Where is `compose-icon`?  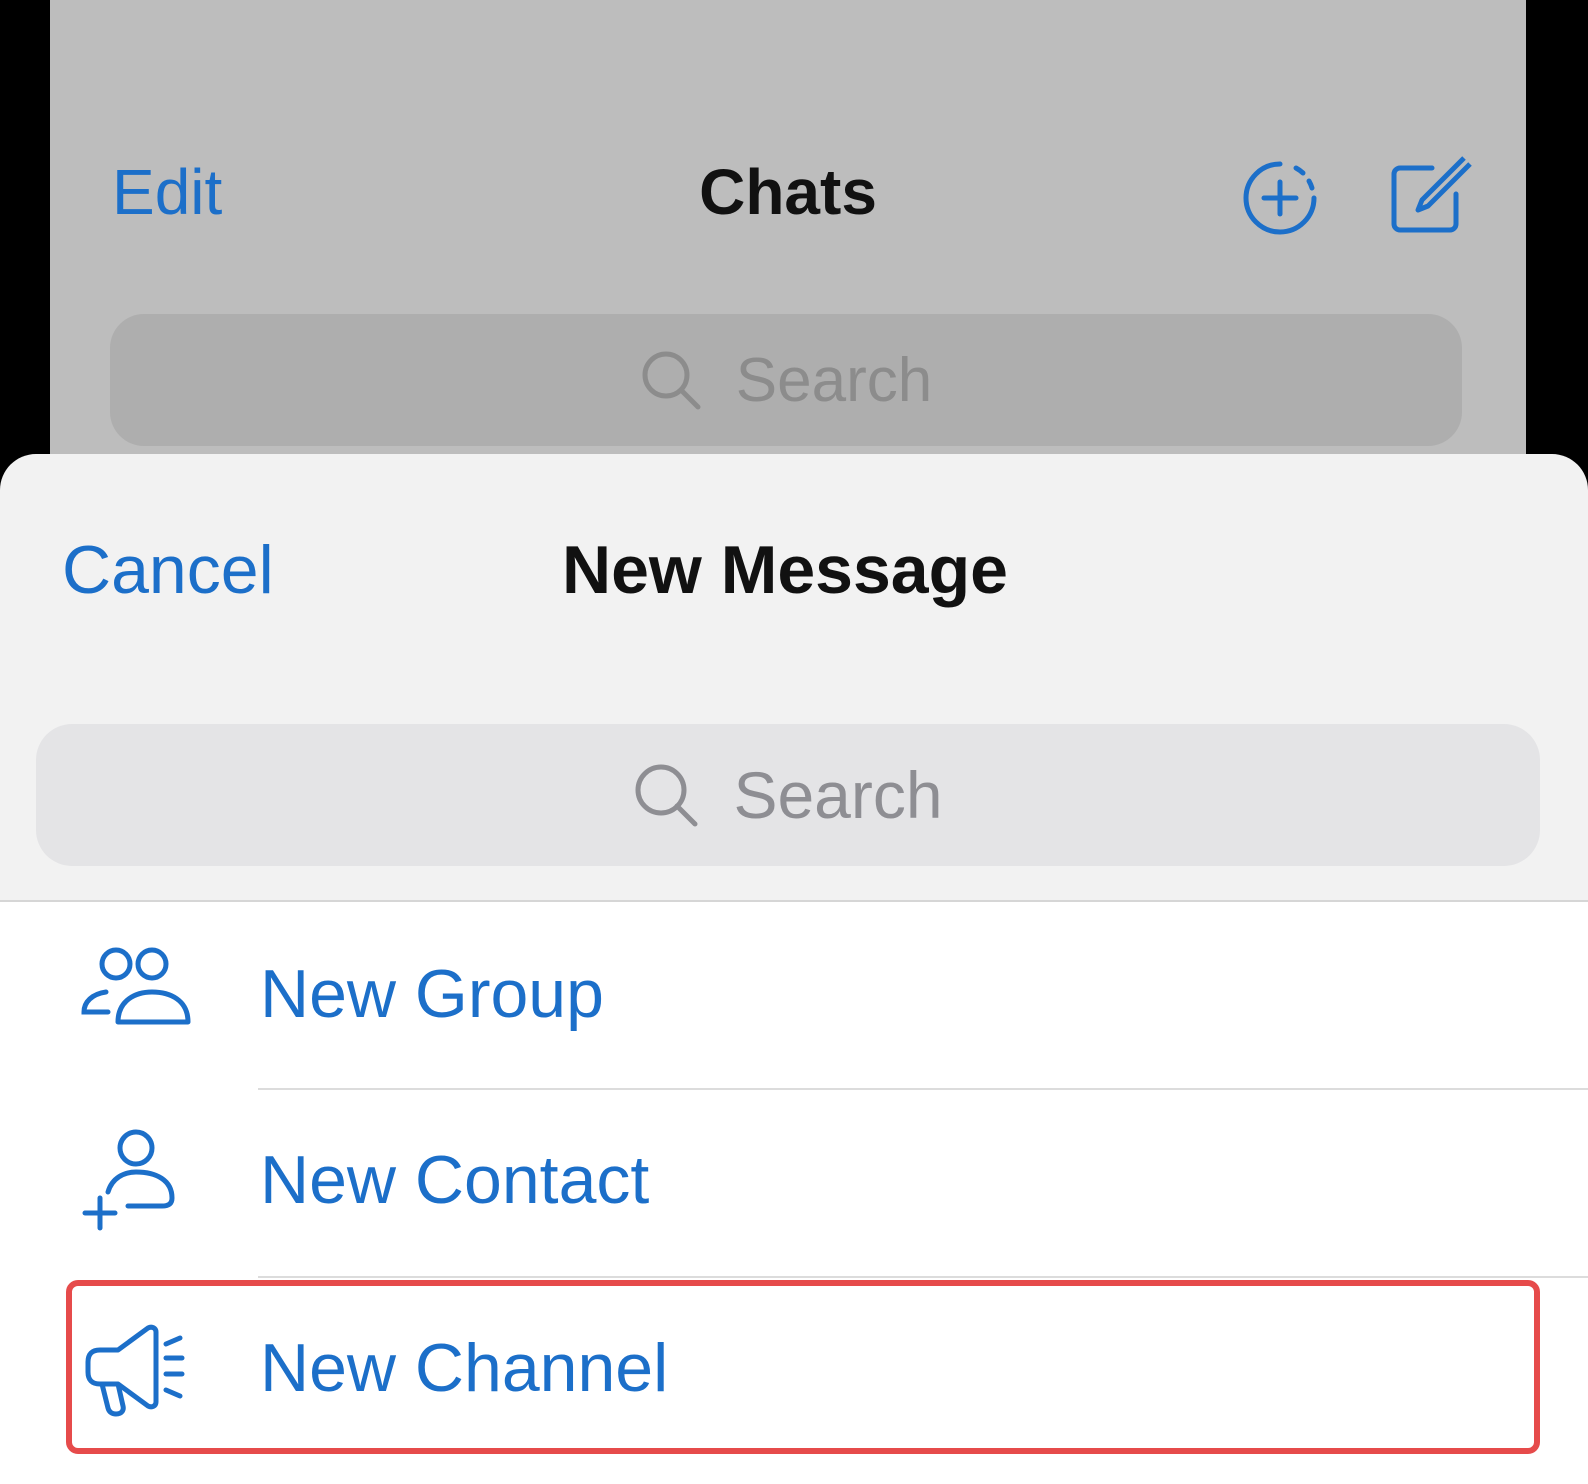 compose-icon is located at coordinates (1429, 195).